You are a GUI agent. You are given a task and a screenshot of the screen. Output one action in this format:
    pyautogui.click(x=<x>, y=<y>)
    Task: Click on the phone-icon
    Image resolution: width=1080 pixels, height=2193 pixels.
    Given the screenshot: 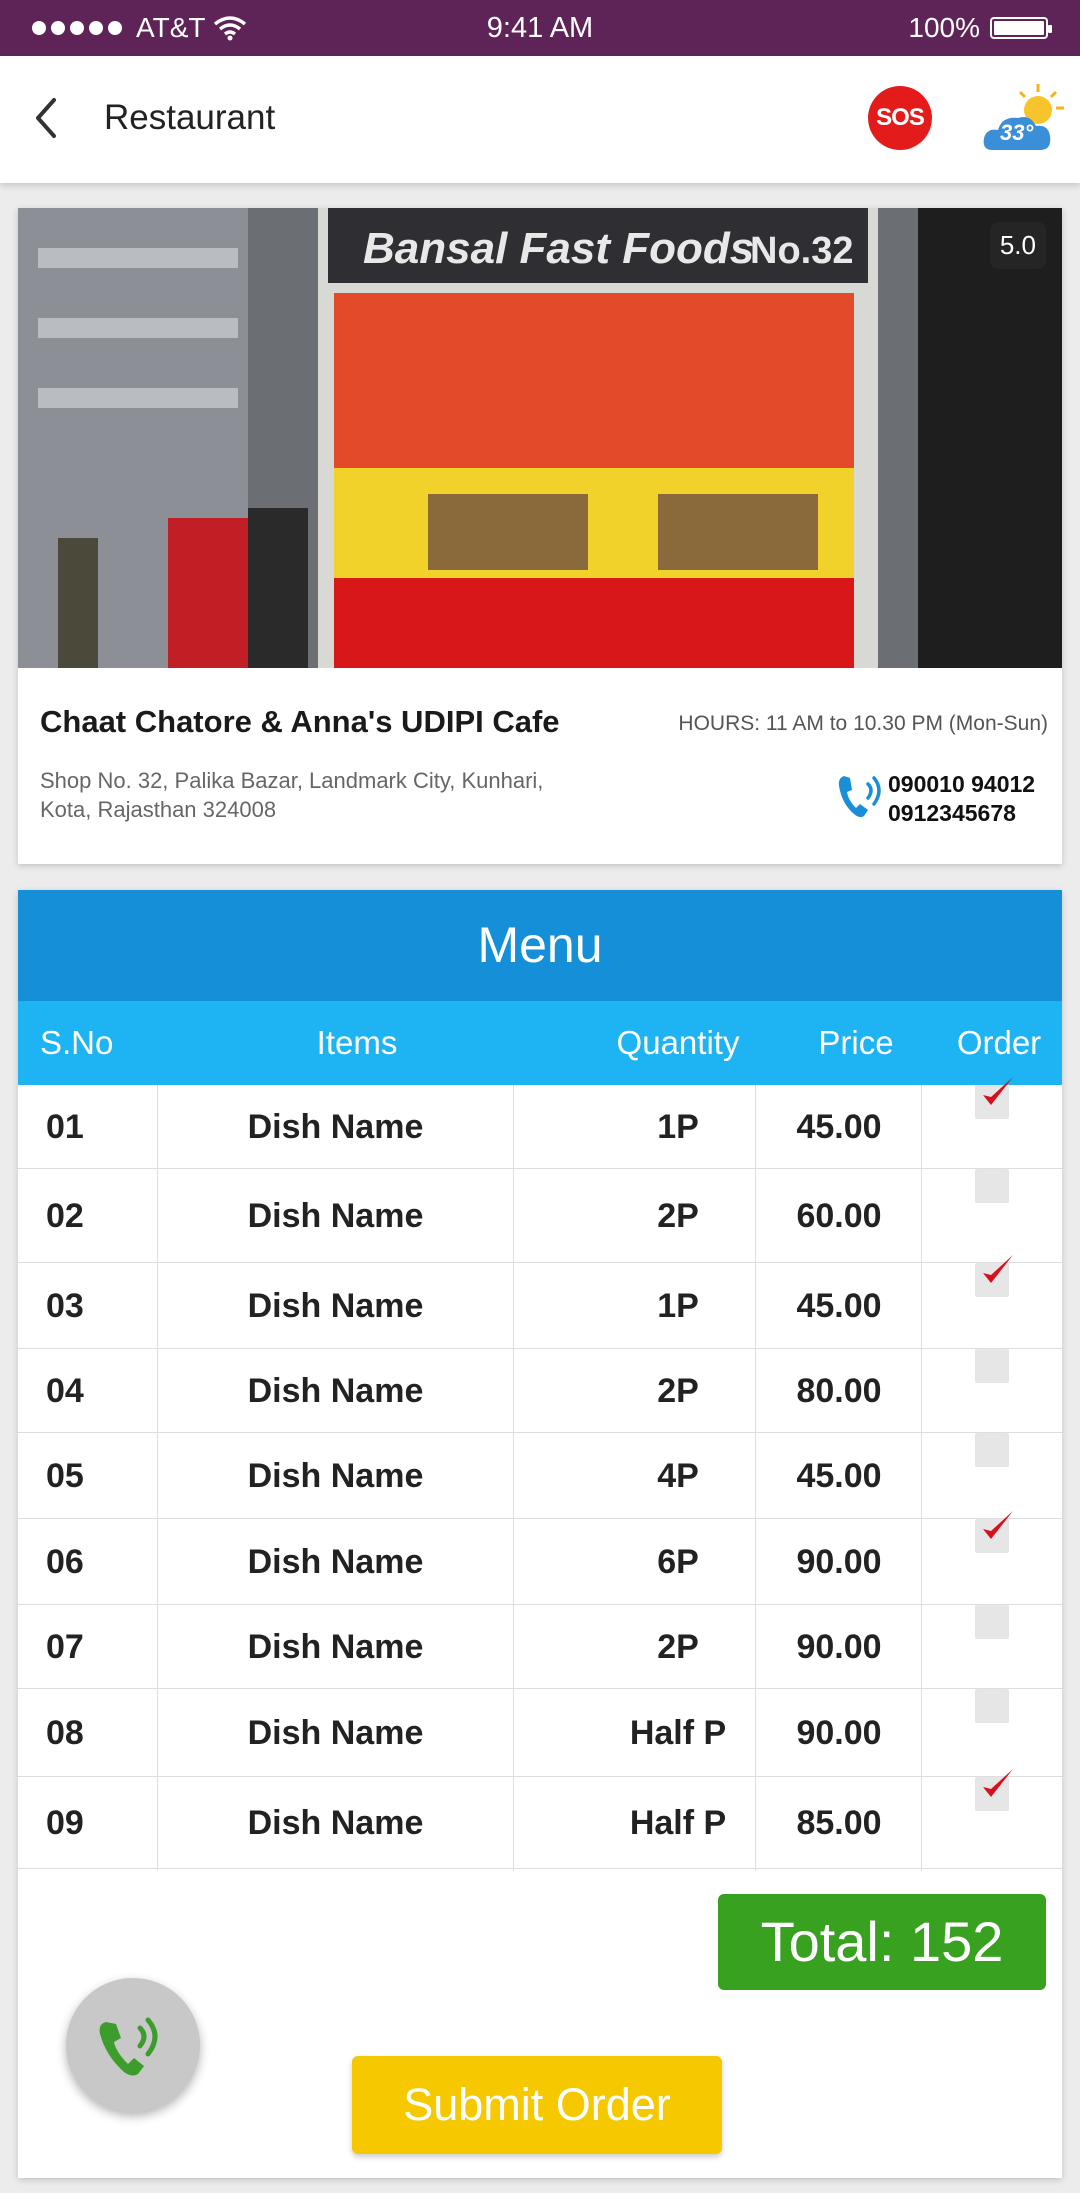 What is the action you would take?
    pyautogui.click(x=861, y=796)
    